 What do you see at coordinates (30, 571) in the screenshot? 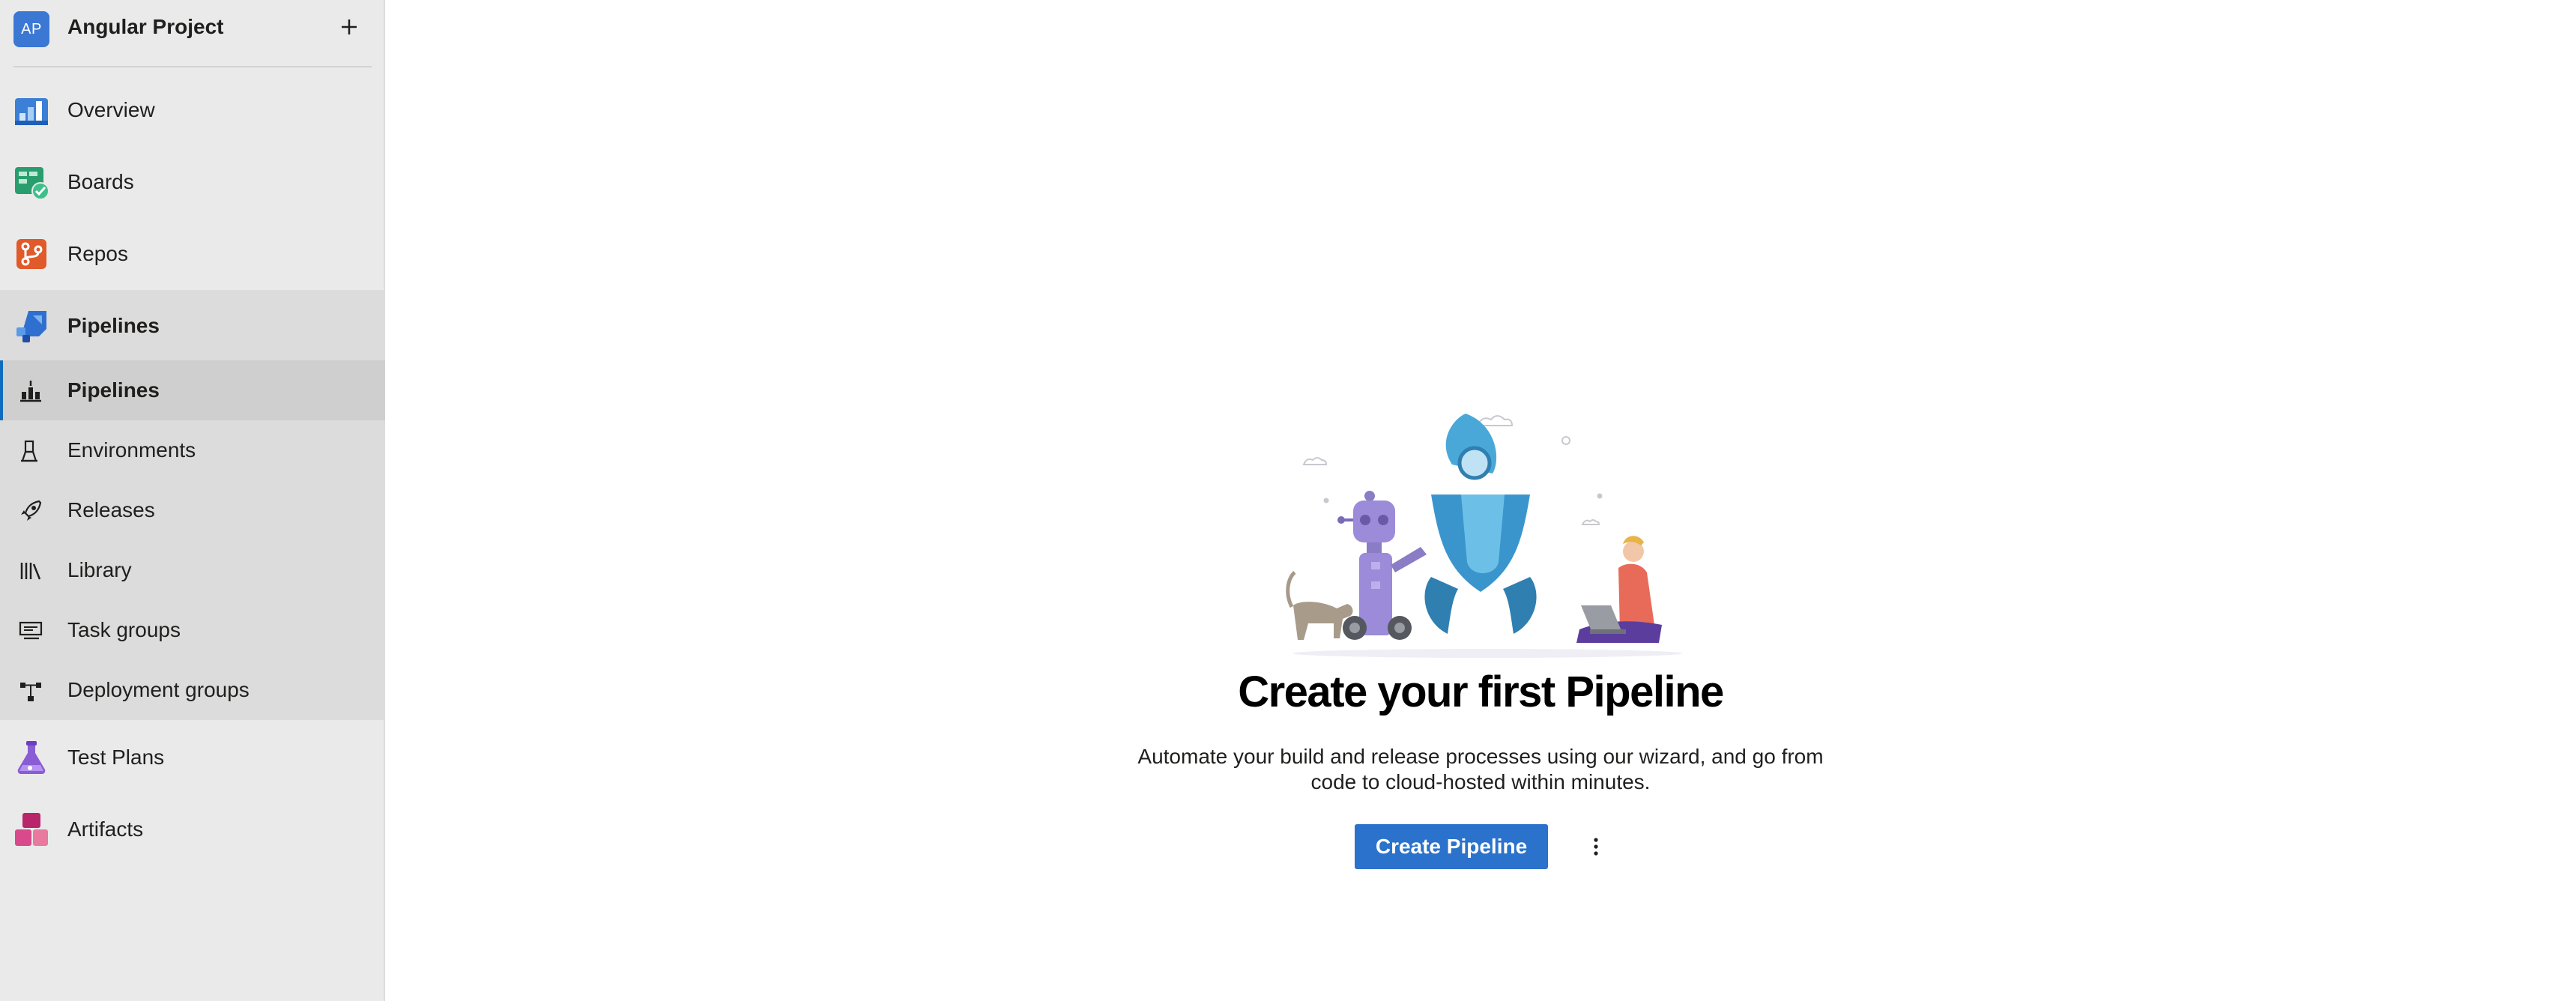
I see `library-icon` at bounding box center [30, 571].